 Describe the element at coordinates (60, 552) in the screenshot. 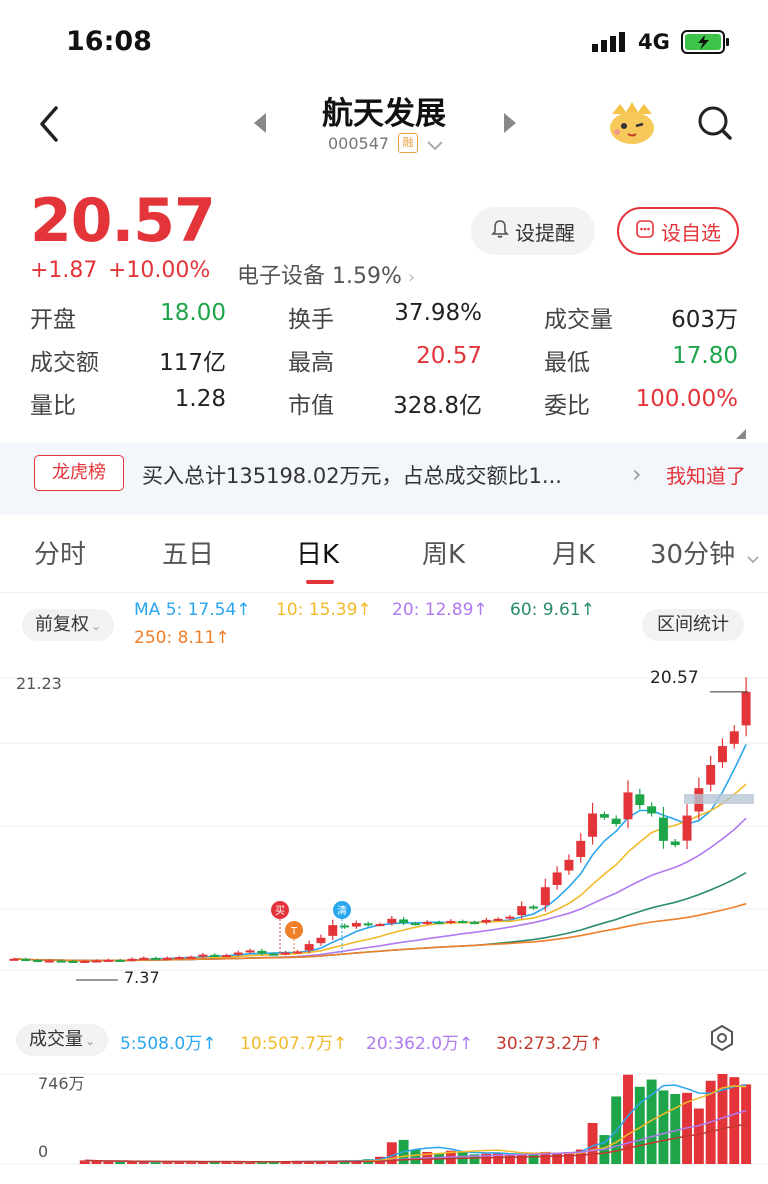

I see `tab-intraday: 分时` at that location.